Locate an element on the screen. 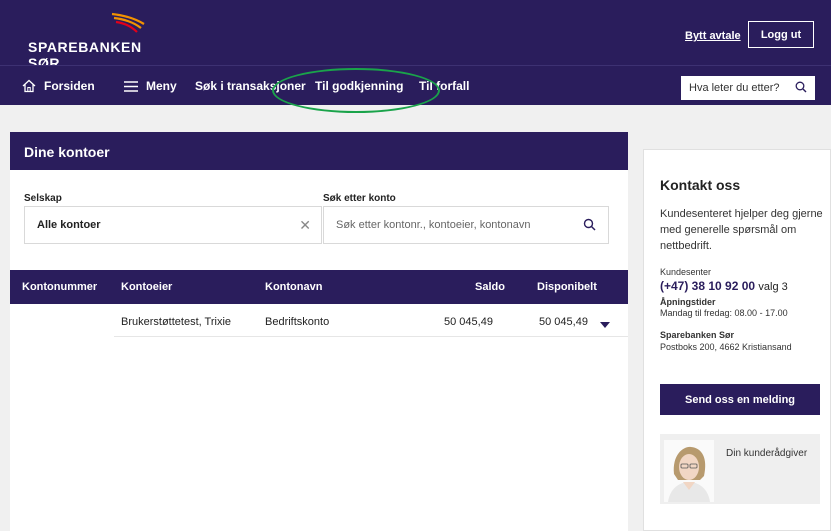 Image resolution: width=831 pixels, height=531 pixels. top-header: SPAREBANKEN SØR Bytt avtale Logg ut is located at coordinates (415, 35).